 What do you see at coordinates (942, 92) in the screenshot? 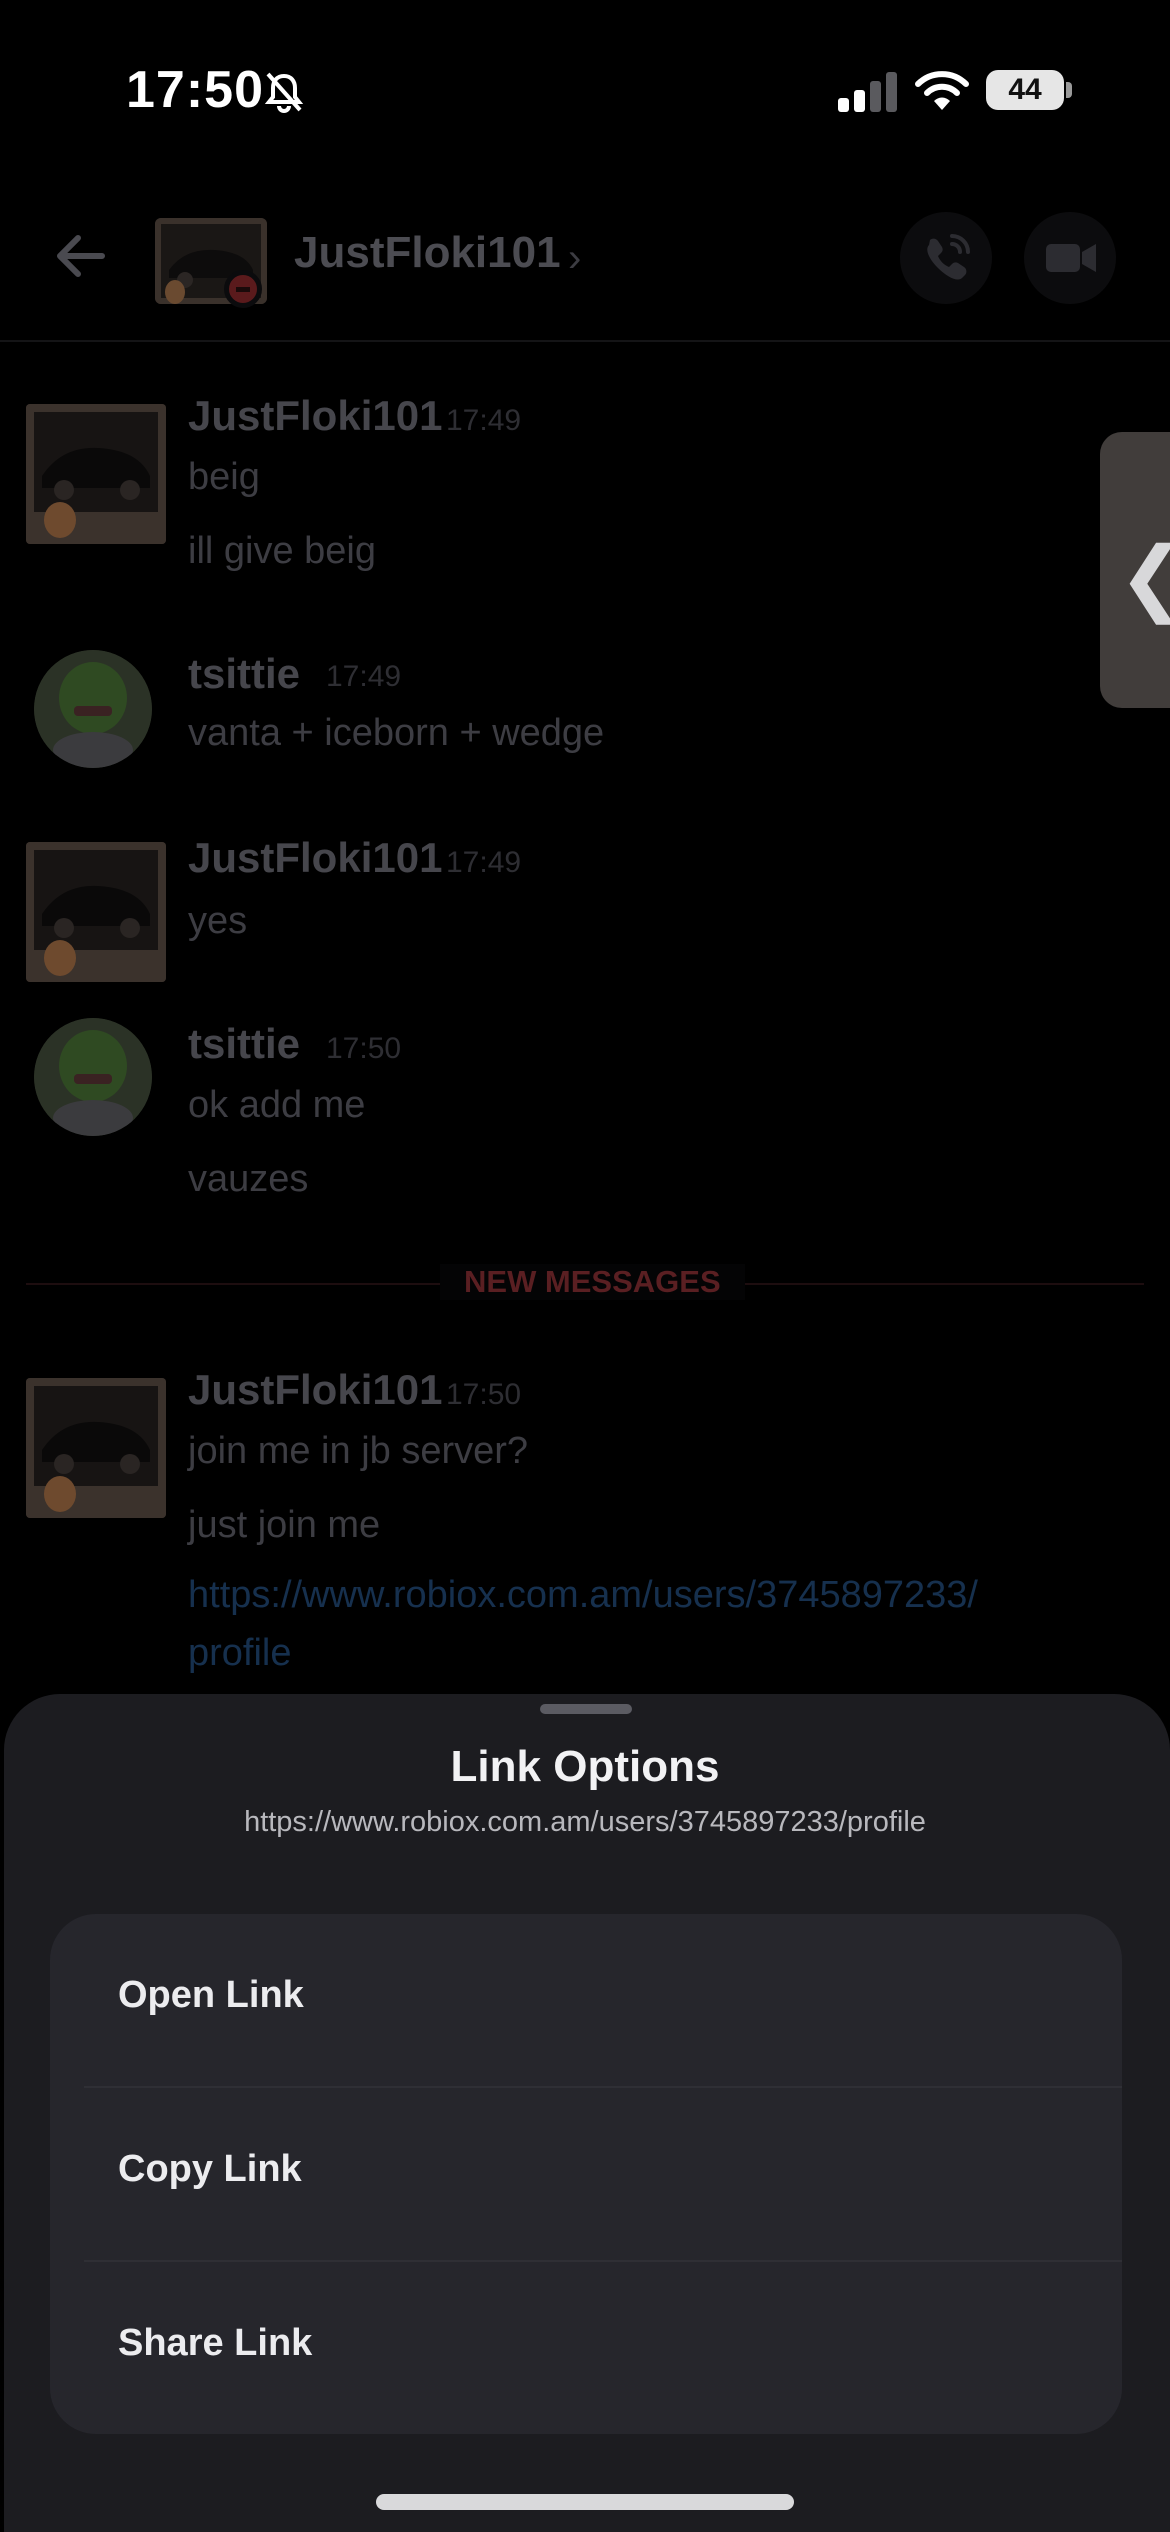
I see `wifi-icon` at bounding box center [942, 92].